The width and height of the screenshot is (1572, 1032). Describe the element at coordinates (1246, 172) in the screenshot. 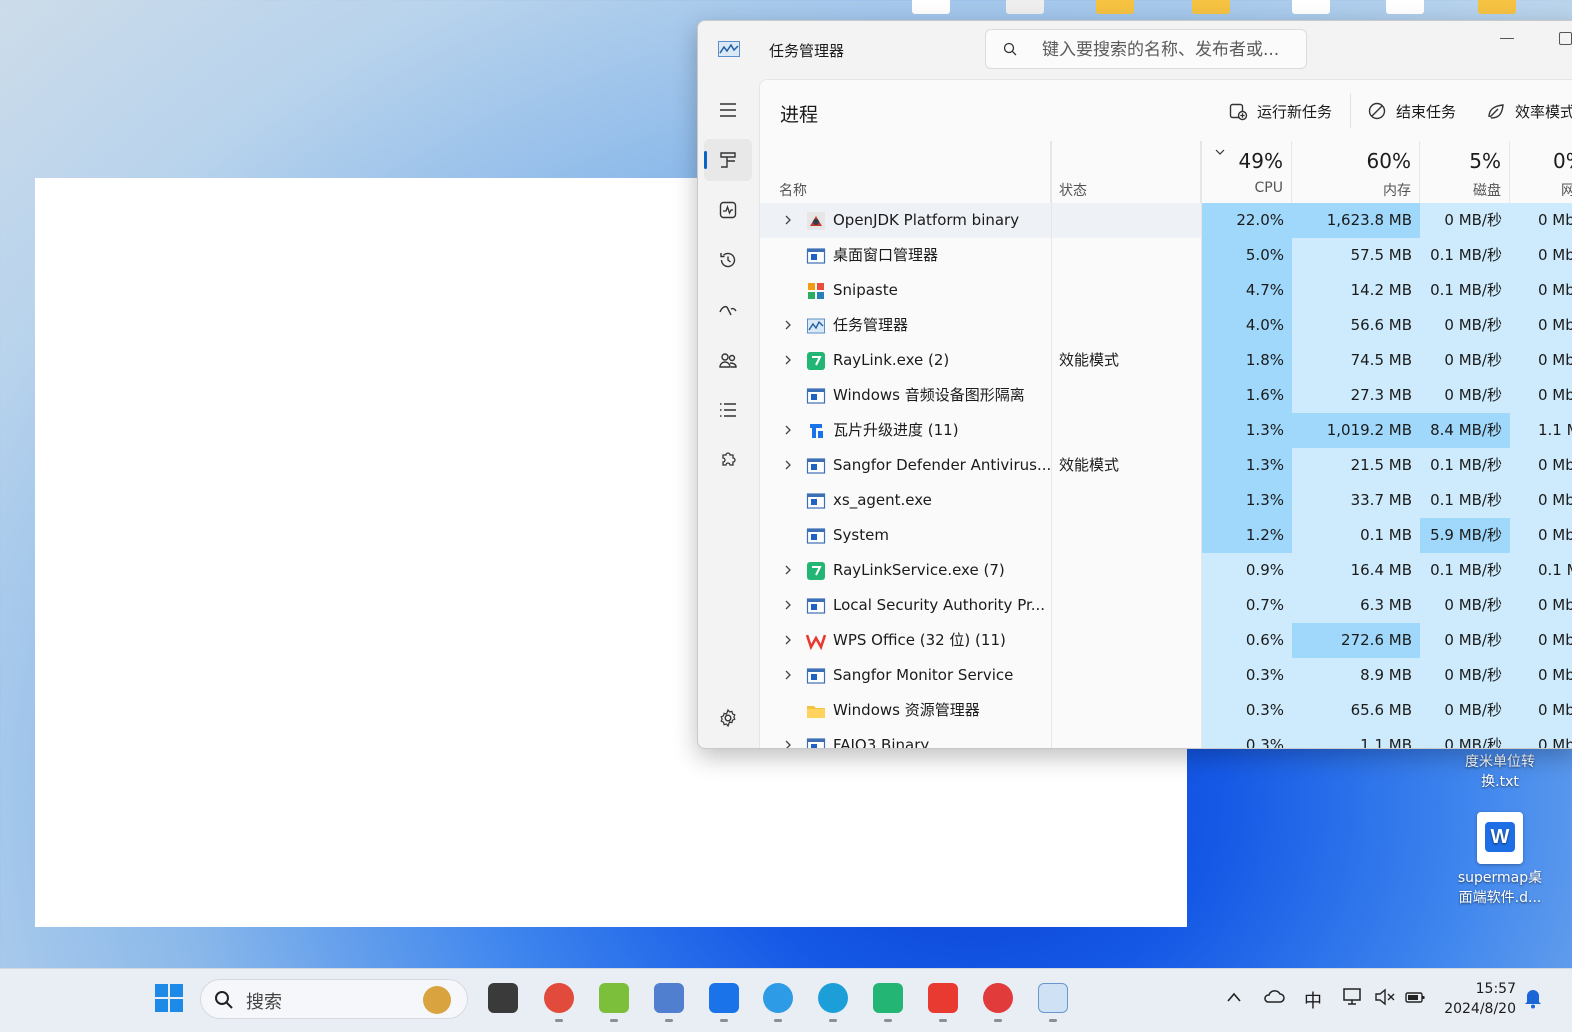

I see `column-header-cpu: 49% CPU` at that location.